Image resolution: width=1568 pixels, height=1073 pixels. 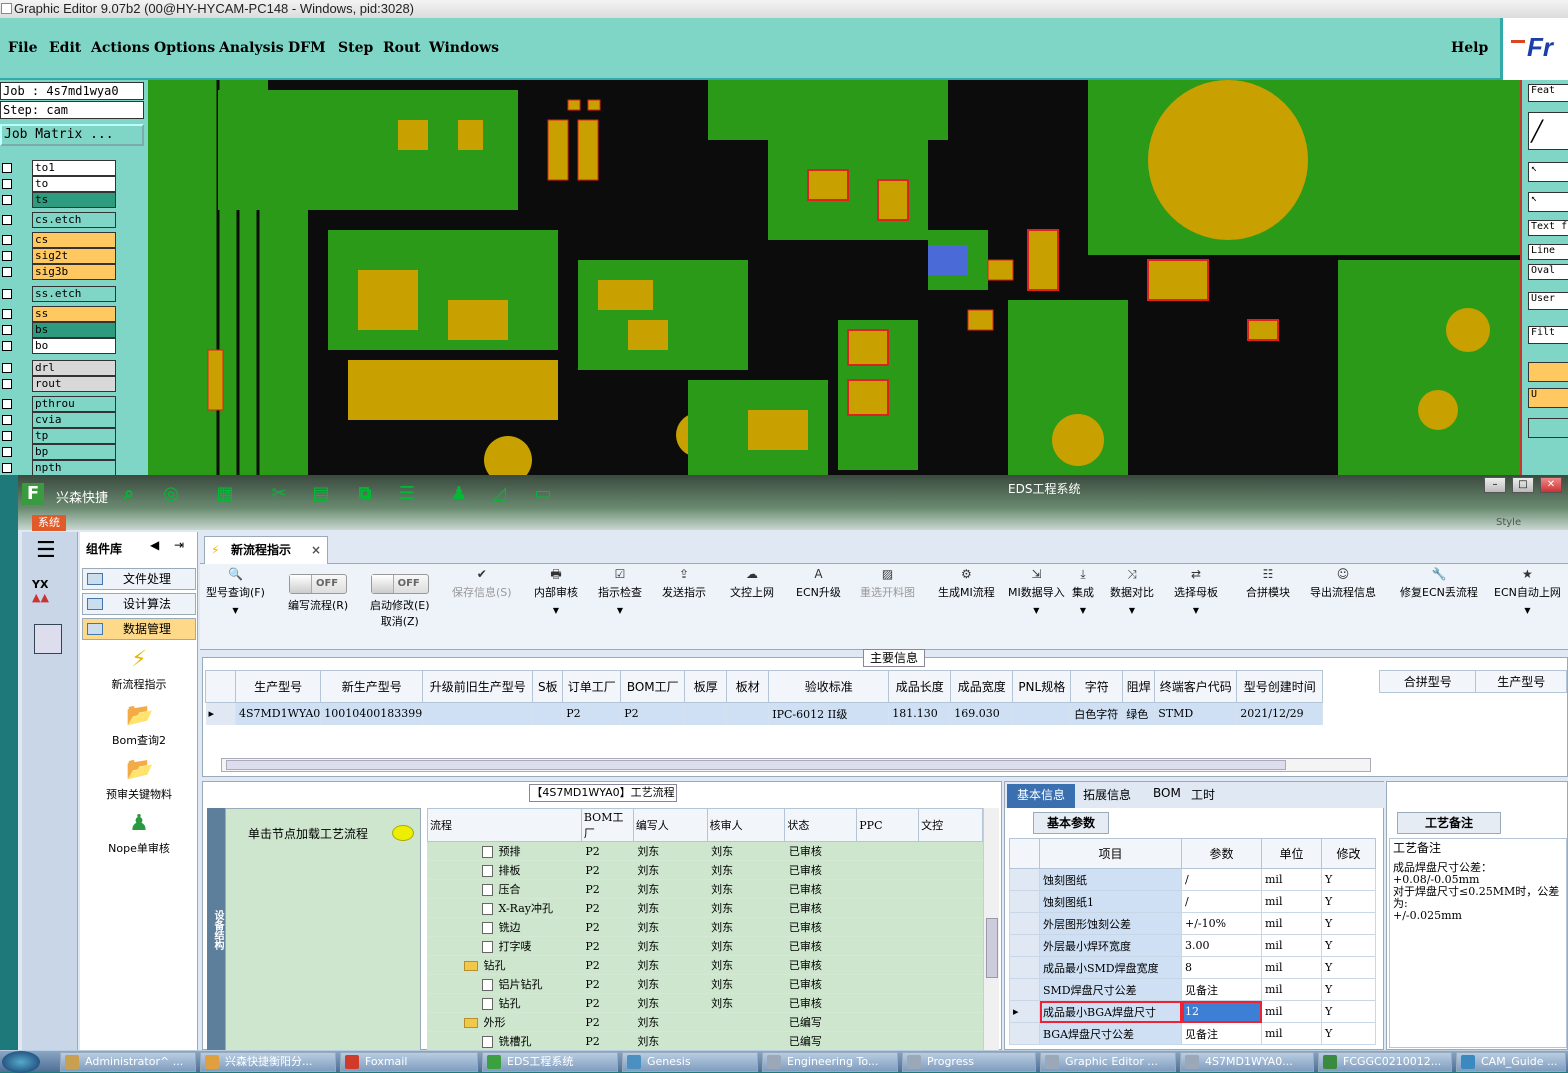 What do you see at coordinates (74, 220) in the screenshot?
I see `layer-name: cs.etch` at bounding box center [74, 220].